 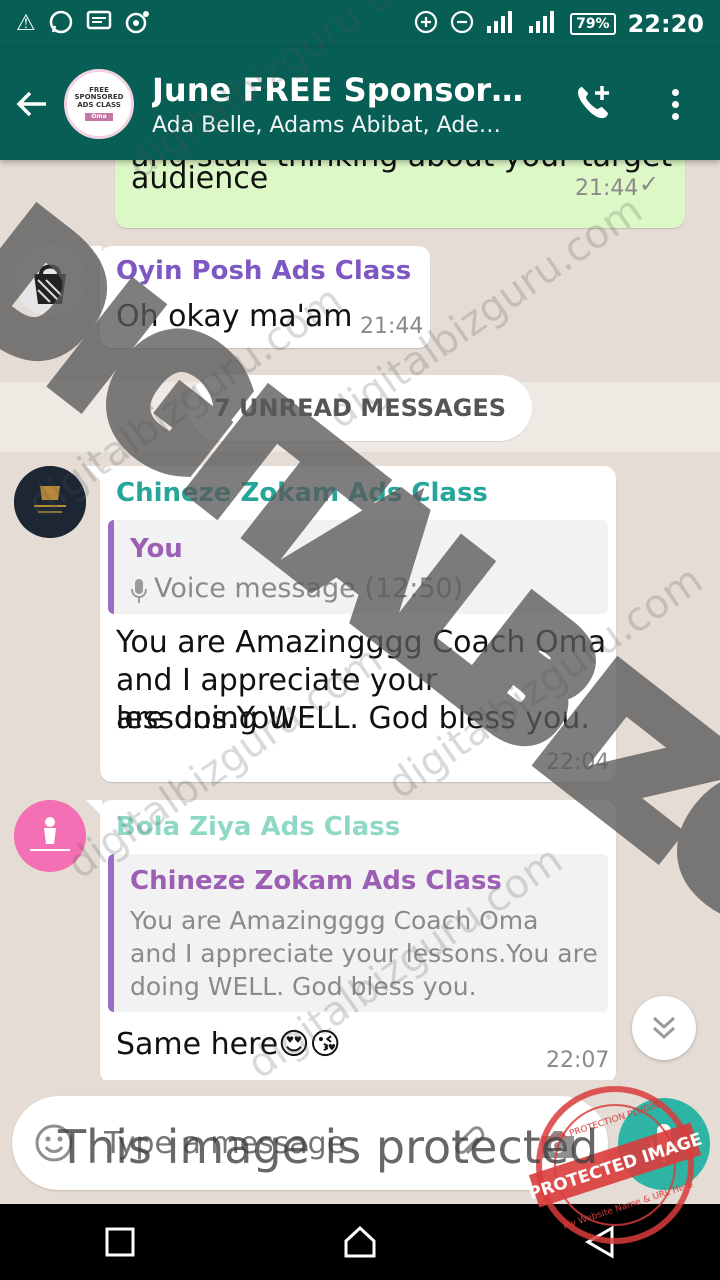 What do you see at coordinates (360, 408) in the screenshot?
I see `unread-messages-label: 7 UNREAD MESSAGES` at bounding box center [360, 408].